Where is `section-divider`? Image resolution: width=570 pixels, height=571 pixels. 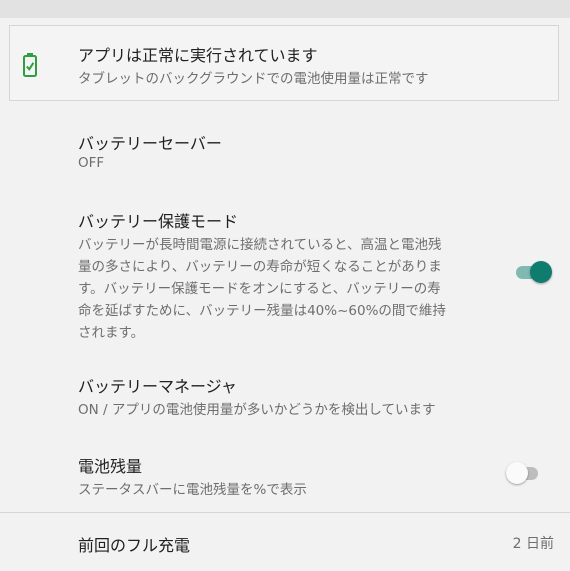 section-divider is located at coordinates (285, 512).